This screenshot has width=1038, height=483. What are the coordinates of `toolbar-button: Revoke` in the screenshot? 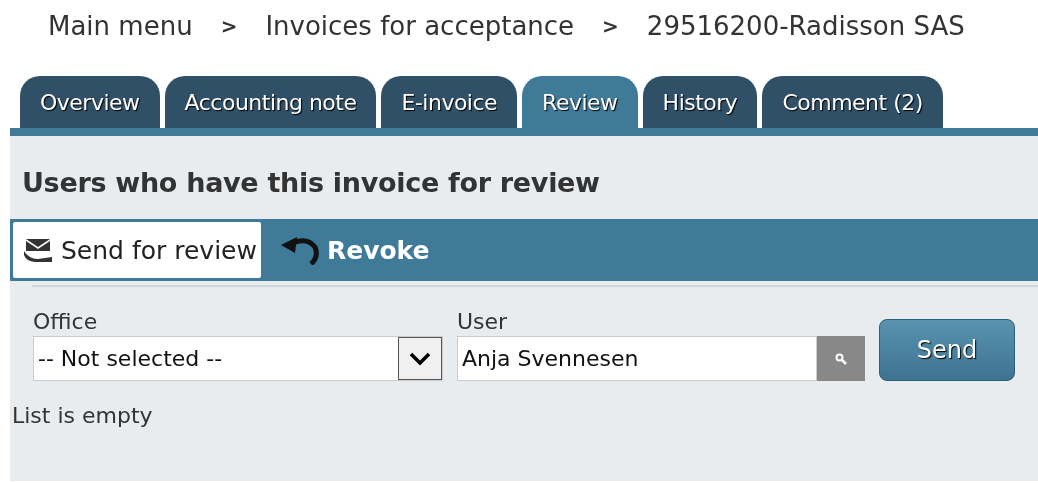 It's located at (351, 250).